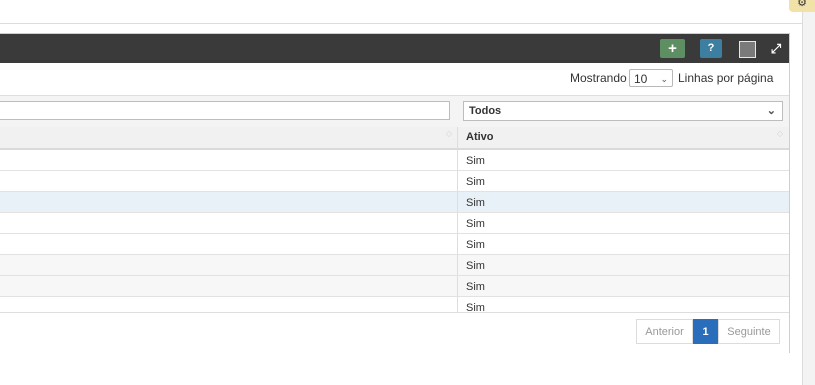  I want to click on help-button: ?, so click(711, 48).